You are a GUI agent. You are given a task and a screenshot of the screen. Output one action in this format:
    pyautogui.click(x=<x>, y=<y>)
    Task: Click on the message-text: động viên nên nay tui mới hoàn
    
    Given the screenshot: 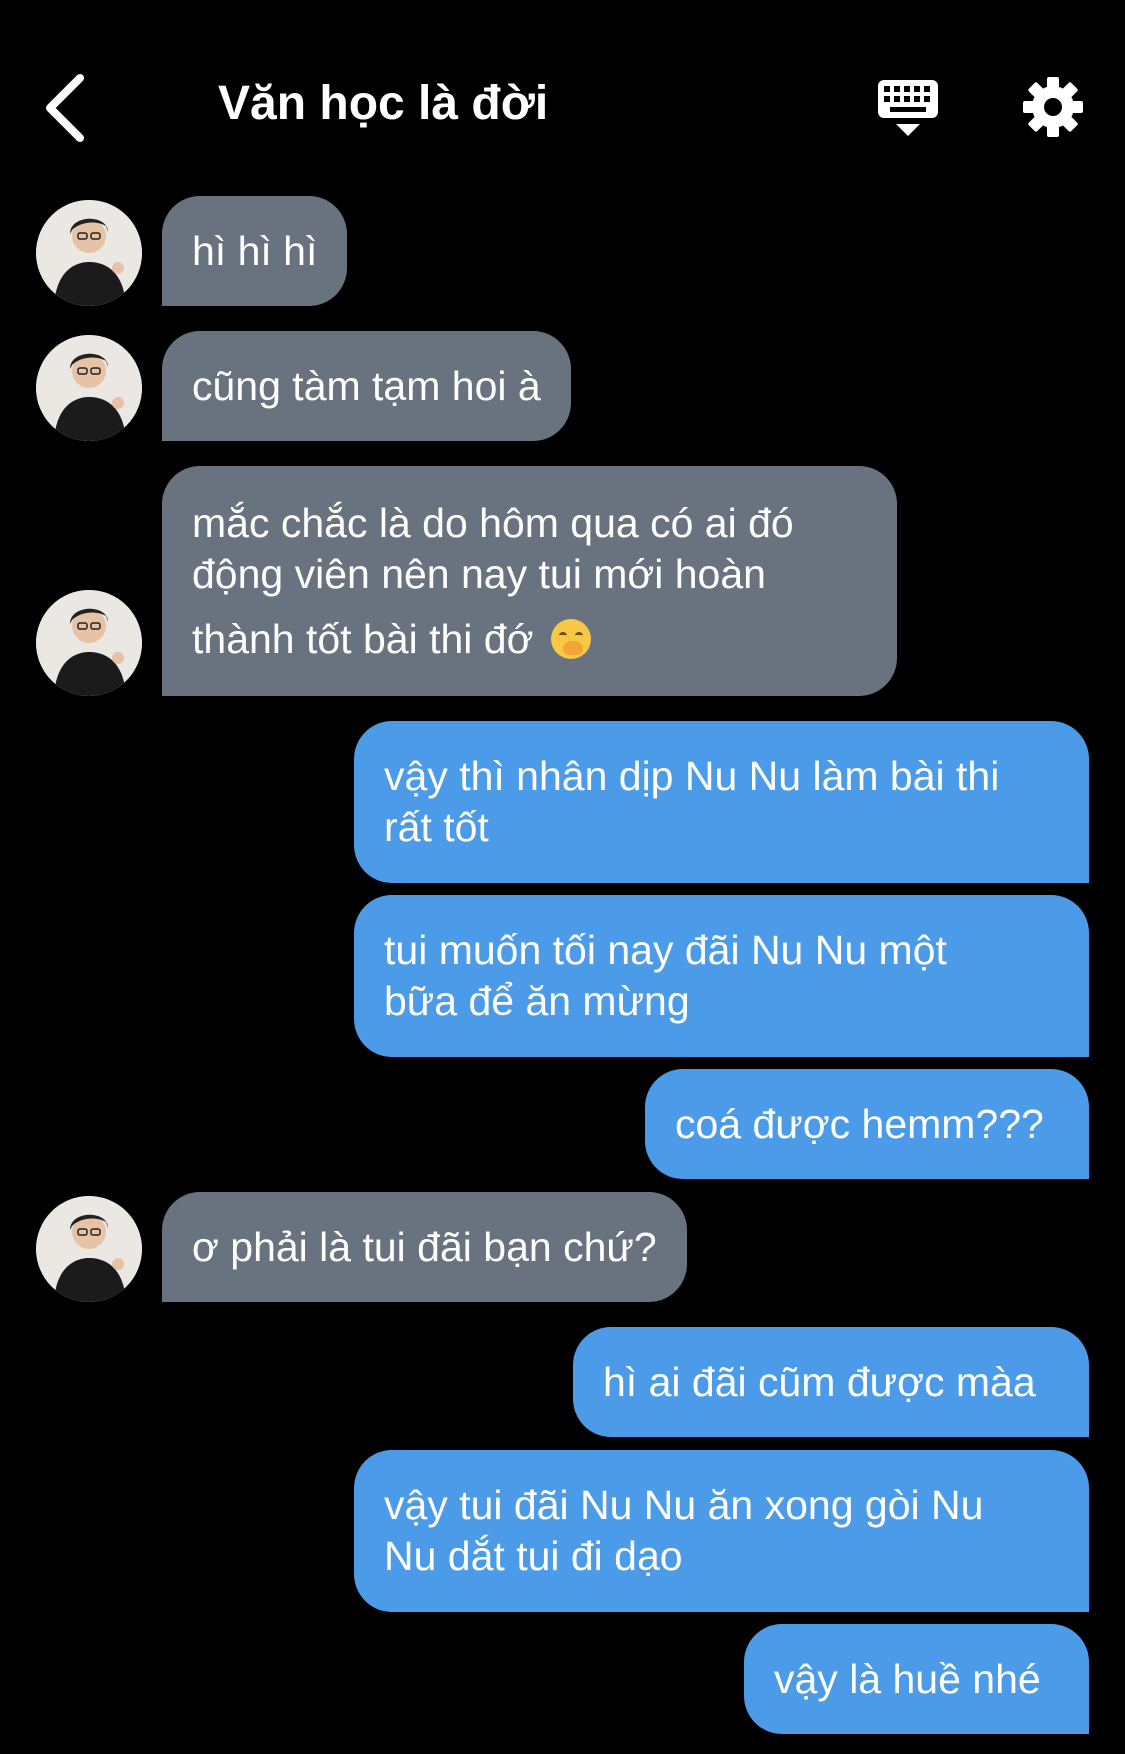 What is the action you would take?
    pyautogui.click(x=479, y=574)
    